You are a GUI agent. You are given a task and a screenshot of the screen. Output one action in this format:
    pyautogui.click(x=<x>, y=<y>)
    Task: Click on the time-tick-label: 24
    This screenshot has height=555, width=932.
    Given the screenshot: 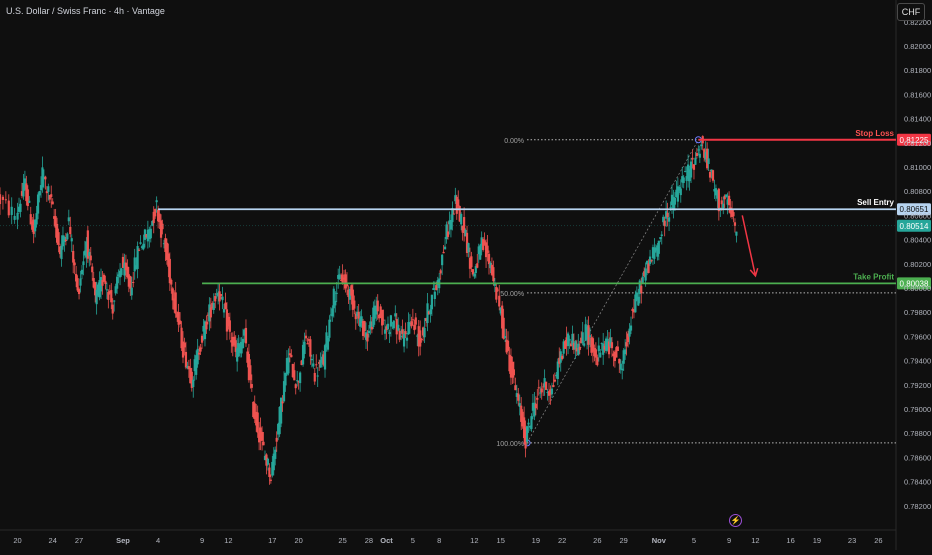 What is the action you would take?
    pyautogui.click(x=53, y=540)
    